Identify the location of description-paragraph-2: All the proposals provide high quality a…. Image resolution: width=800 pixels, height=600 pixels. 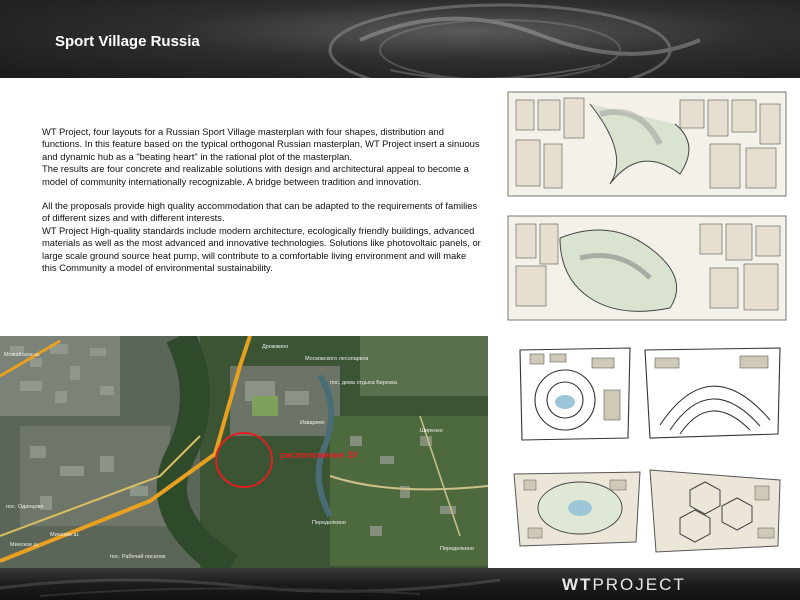
(261, 237).